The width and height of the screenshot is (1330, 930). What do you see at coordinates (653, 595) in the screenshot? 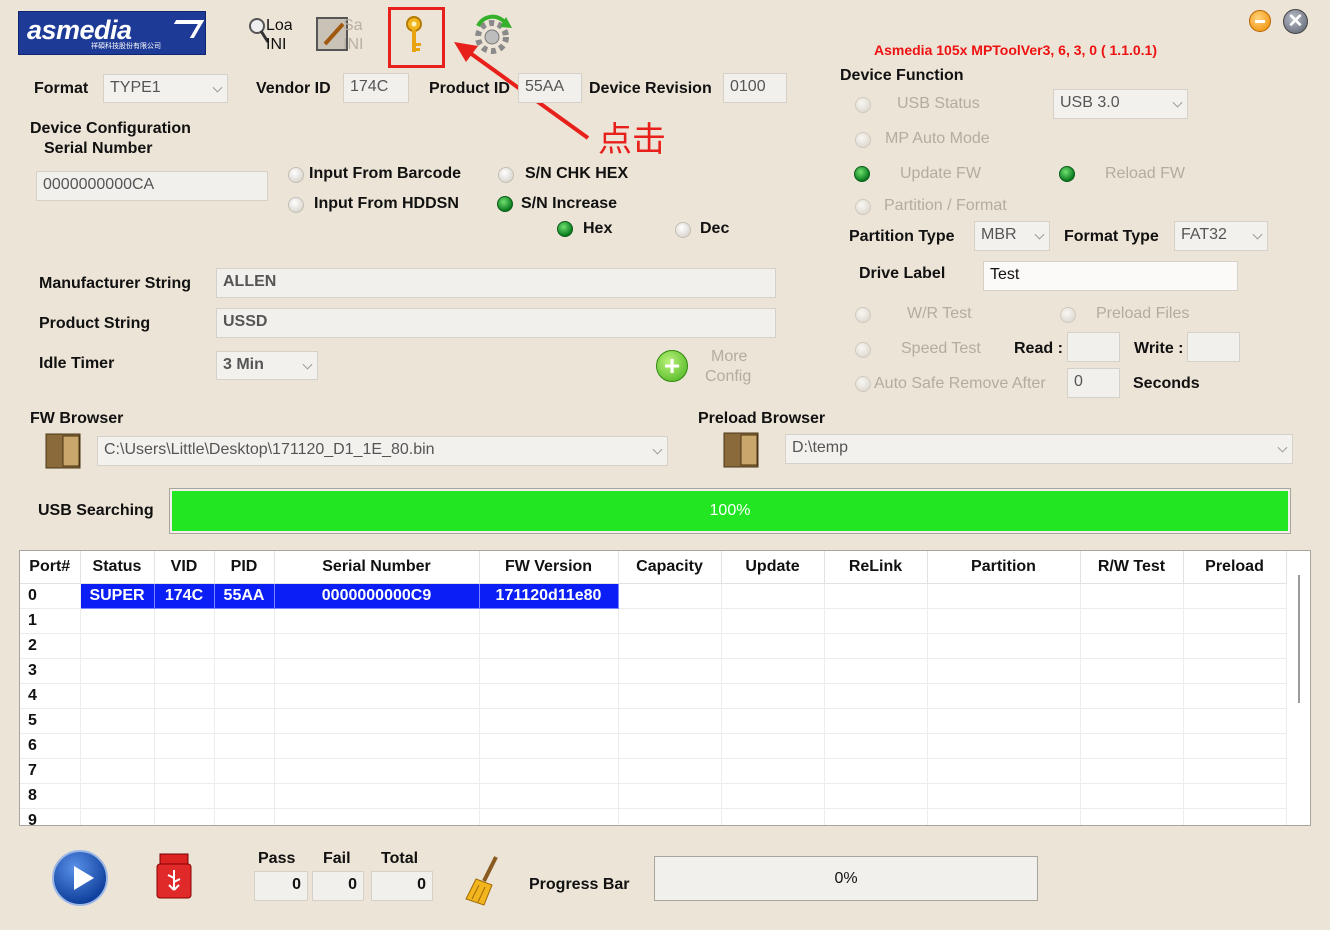
I see `table-row: 0 SUPER 174C 55AA 0000000000C9 171120d11e80` at bounding box center [653, 595].